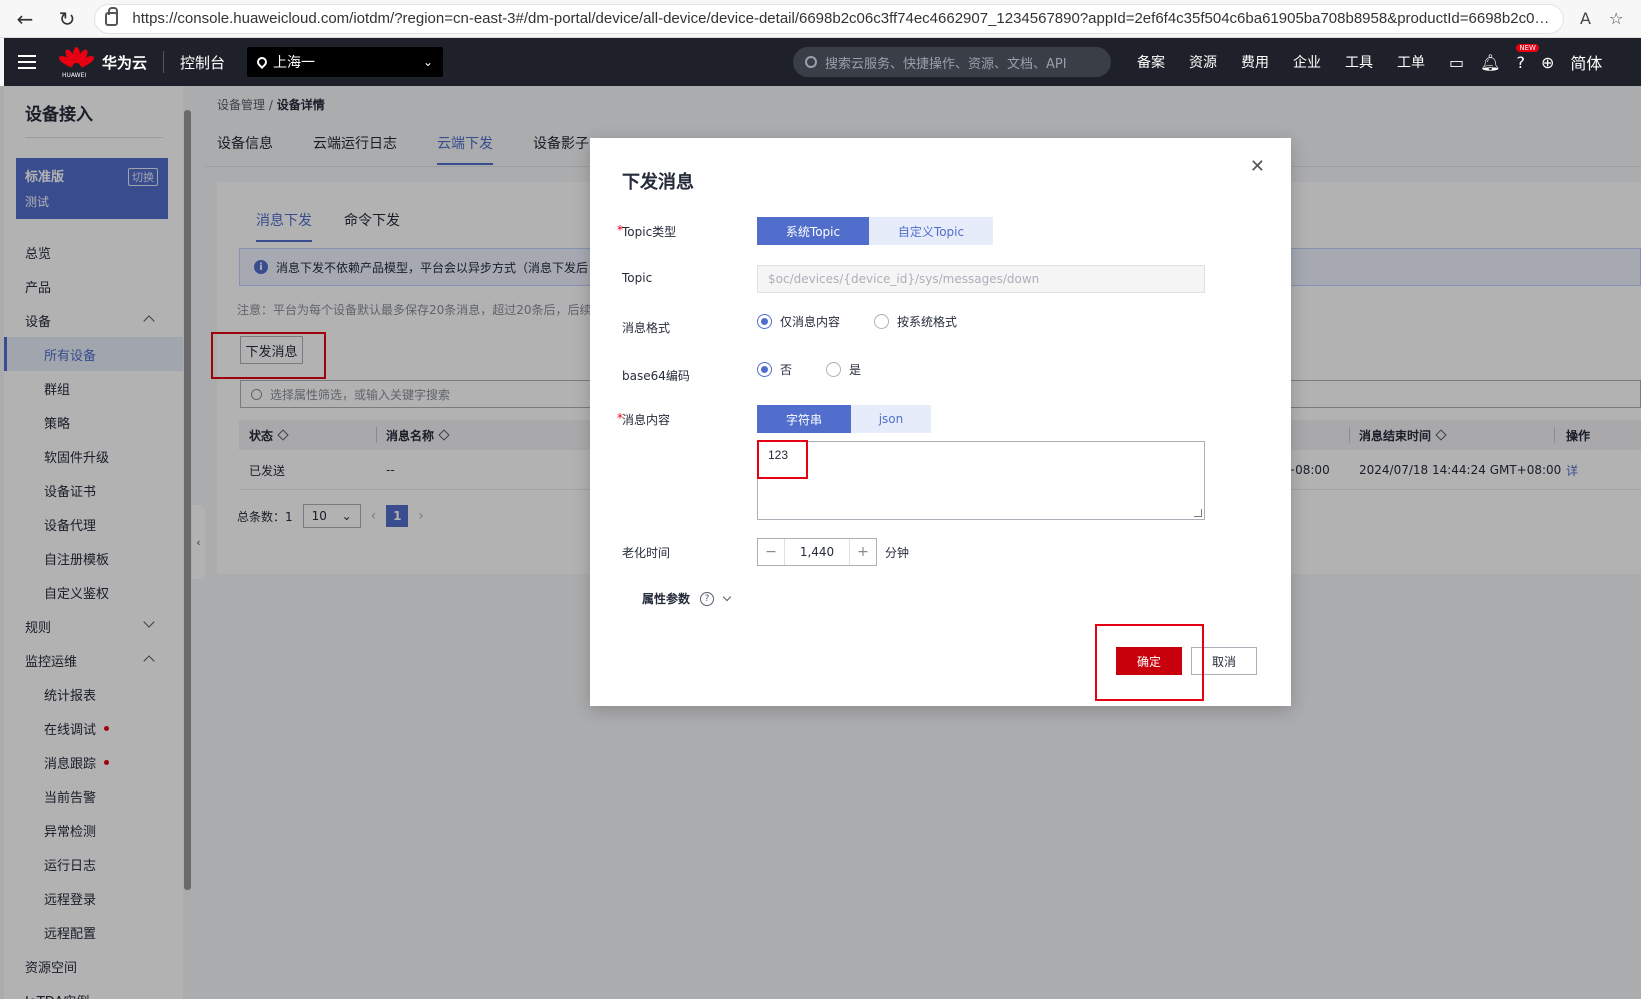  I want to click on option-custom-topic: 自定义Topic, so click(931, 231).